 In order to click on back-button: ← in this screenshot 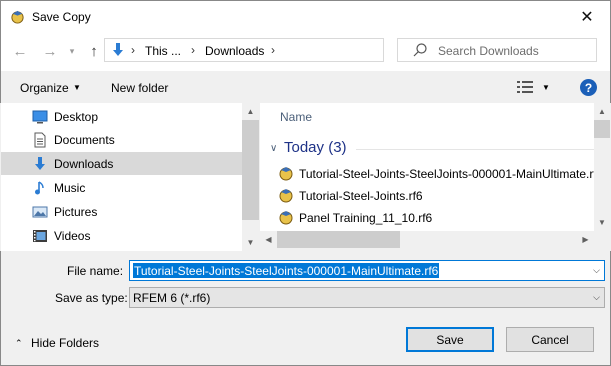, I will do `click(20, 51)`.